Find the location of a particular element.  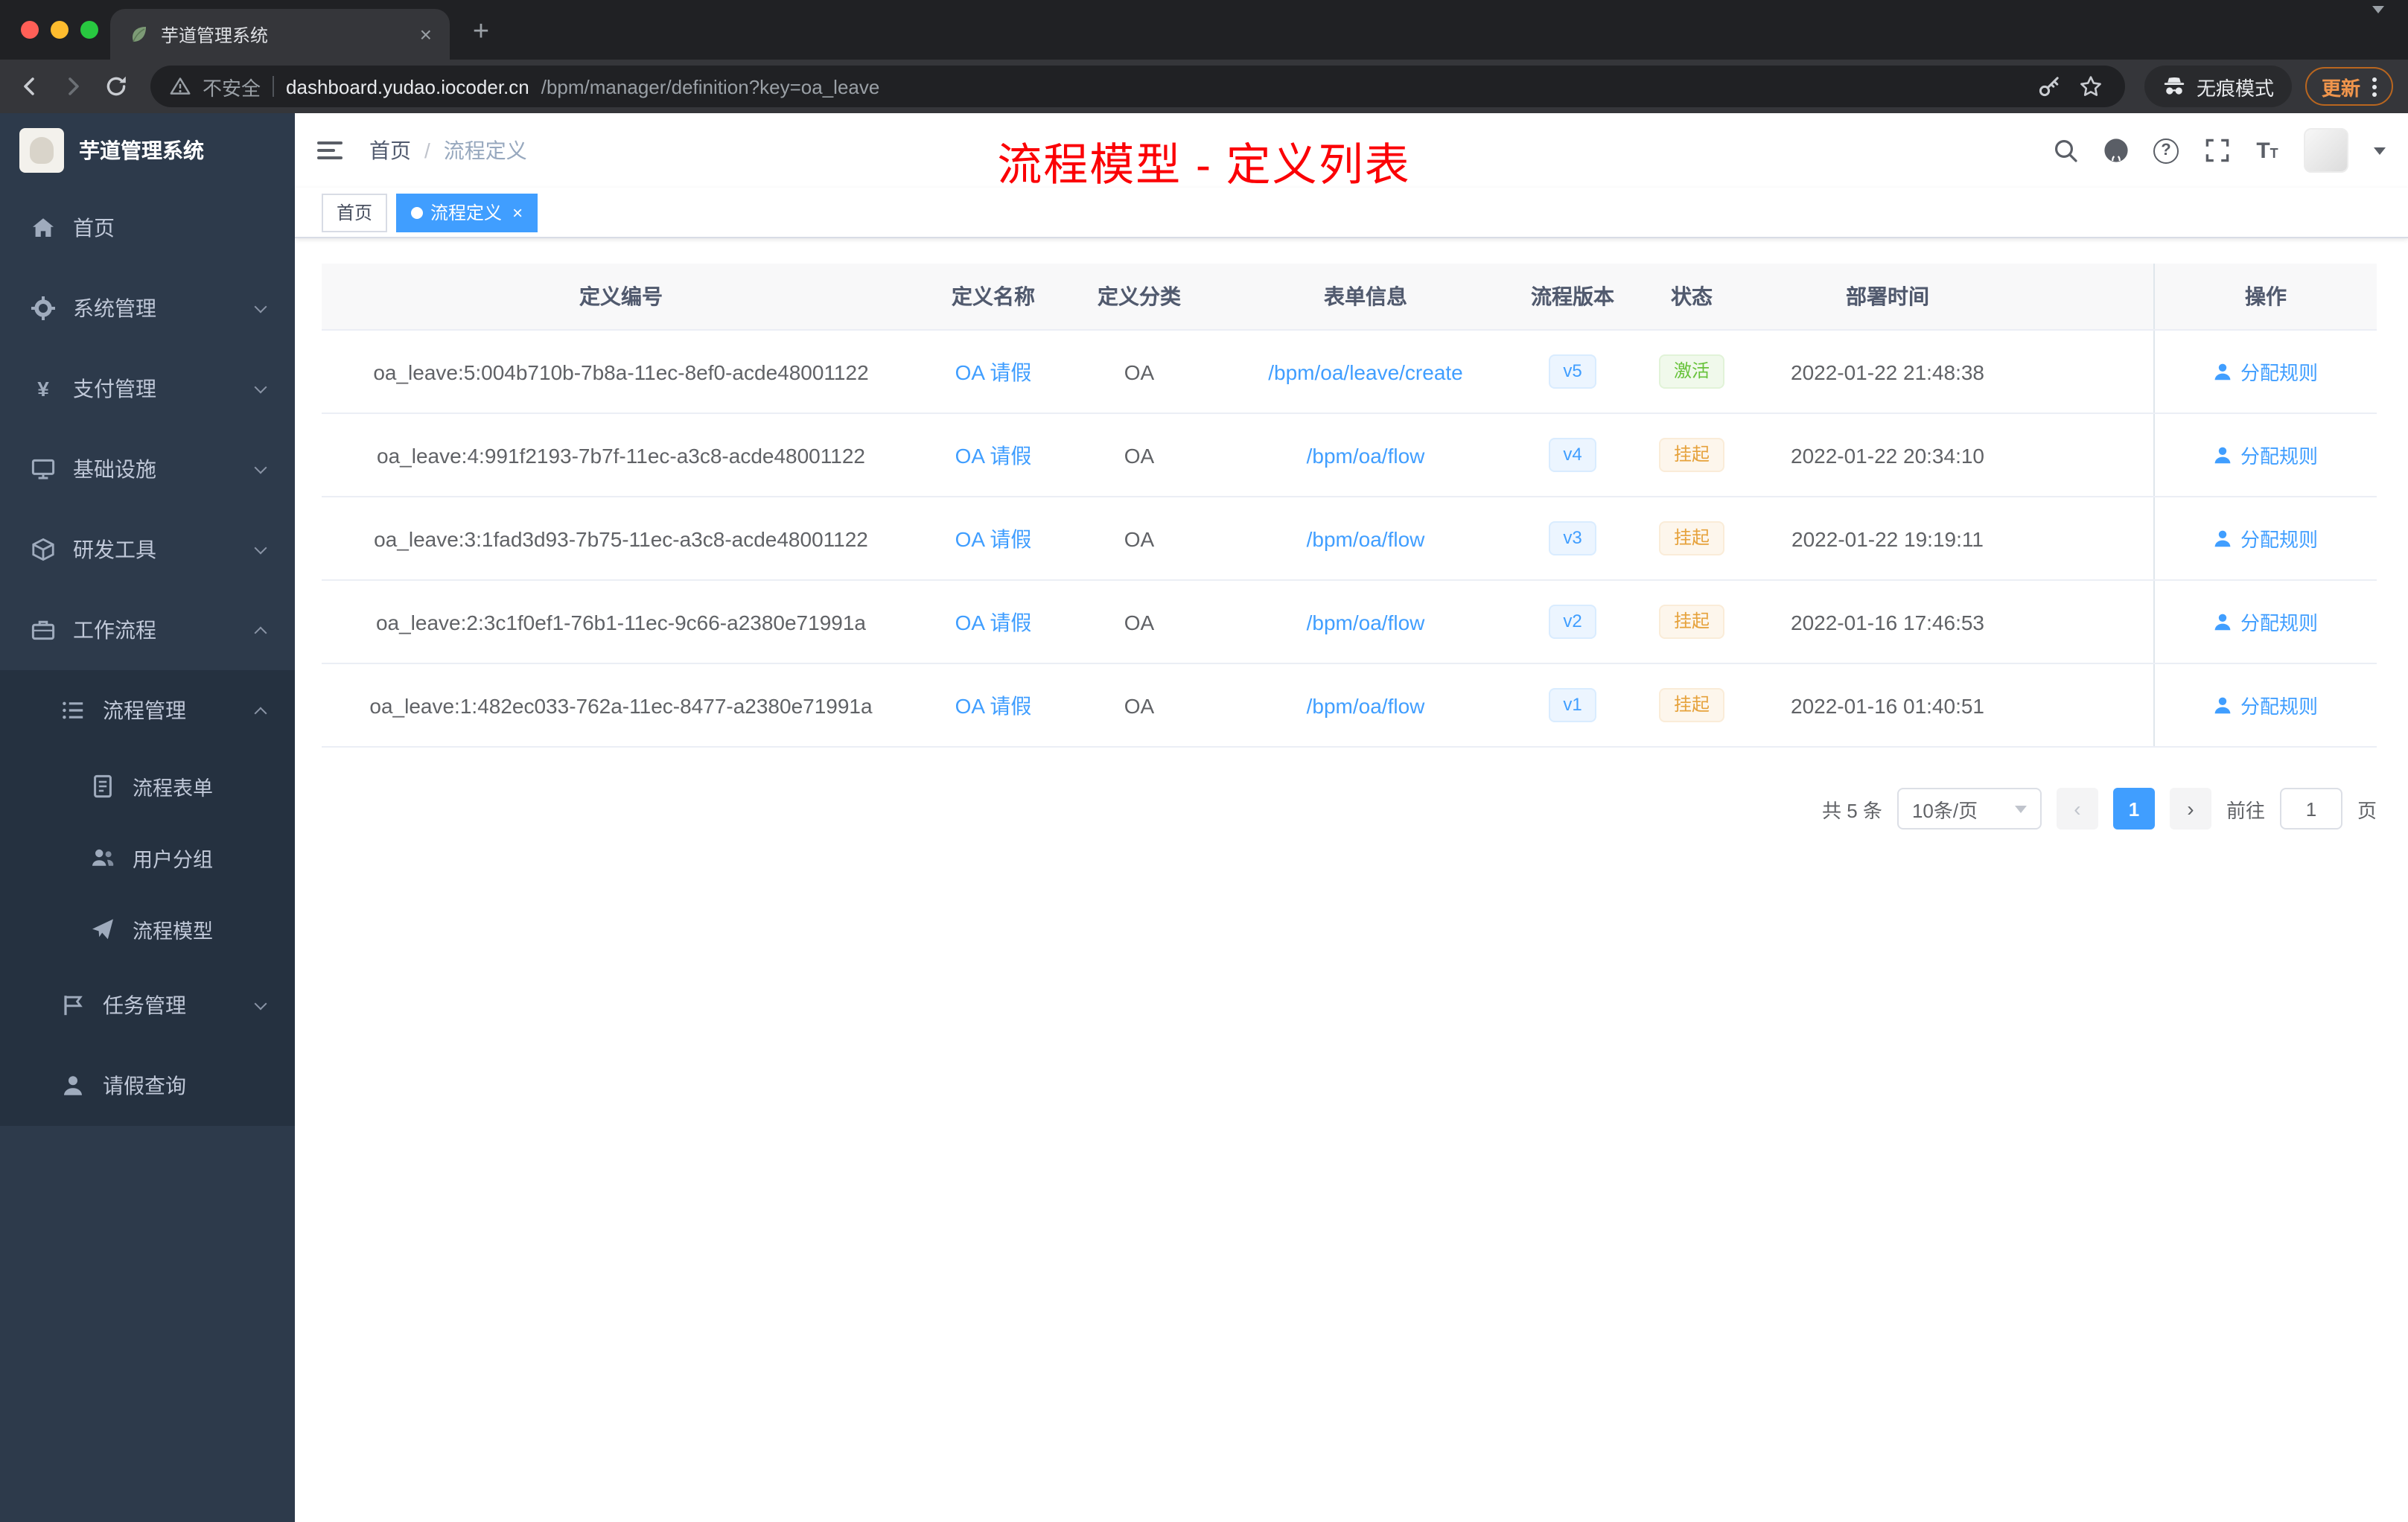

user-group-icon is located at coordinates (103, 857).